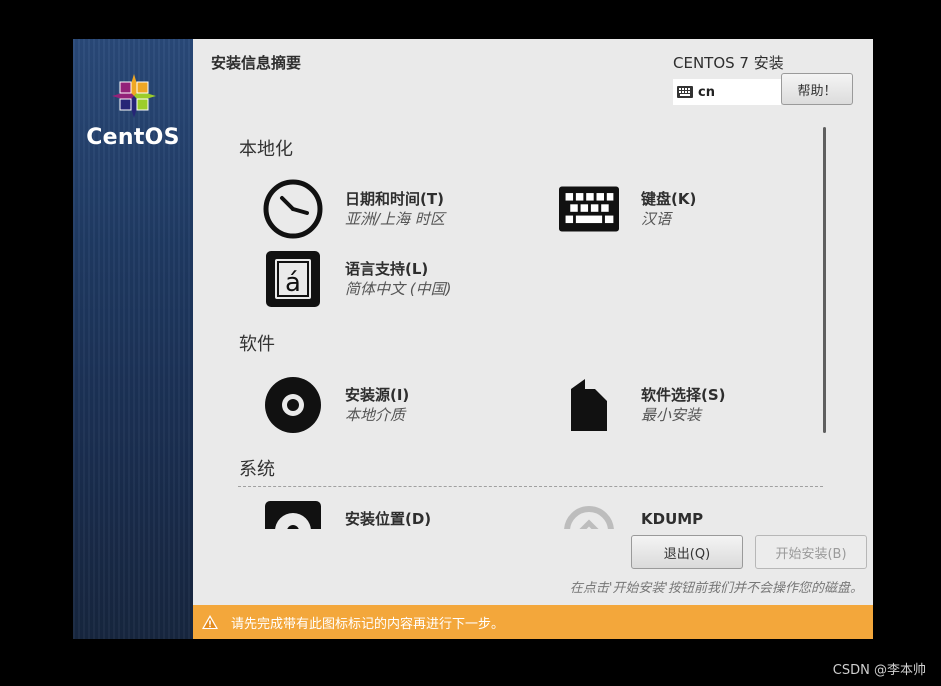 The width and height of the screenshot is (941, 686). I want to click on centos-logo-icon, so click(134, 96).